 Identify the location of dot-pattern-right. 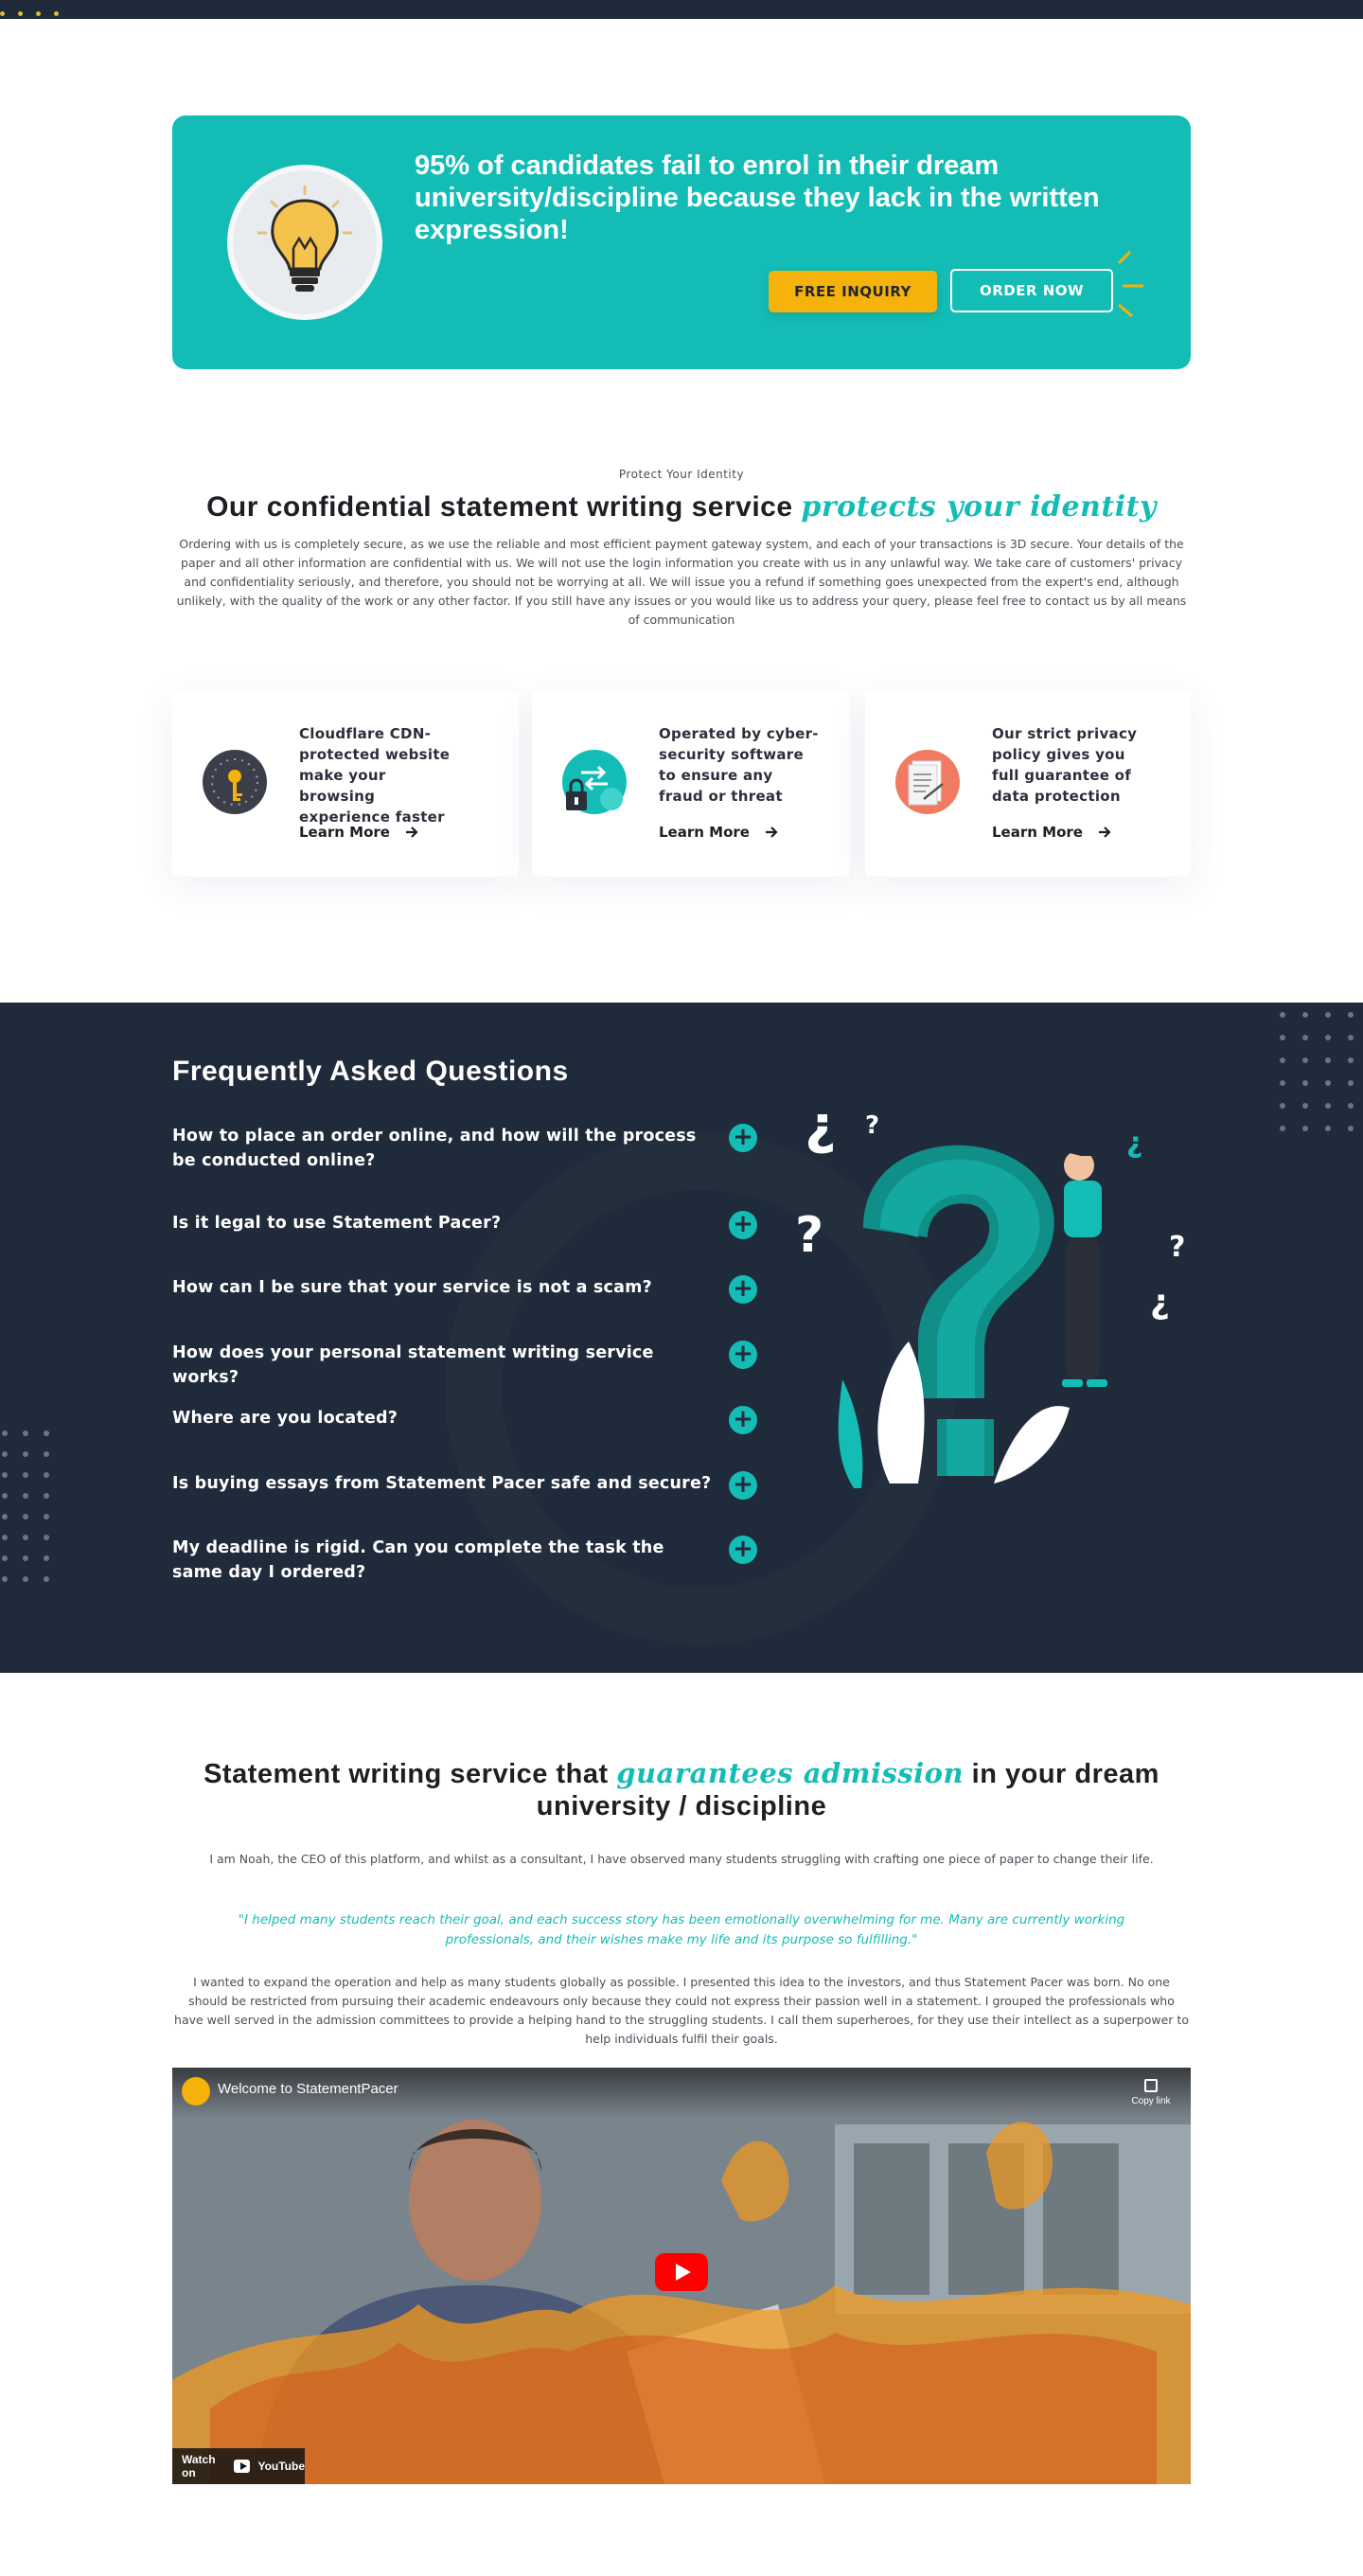
(1317, 1071).